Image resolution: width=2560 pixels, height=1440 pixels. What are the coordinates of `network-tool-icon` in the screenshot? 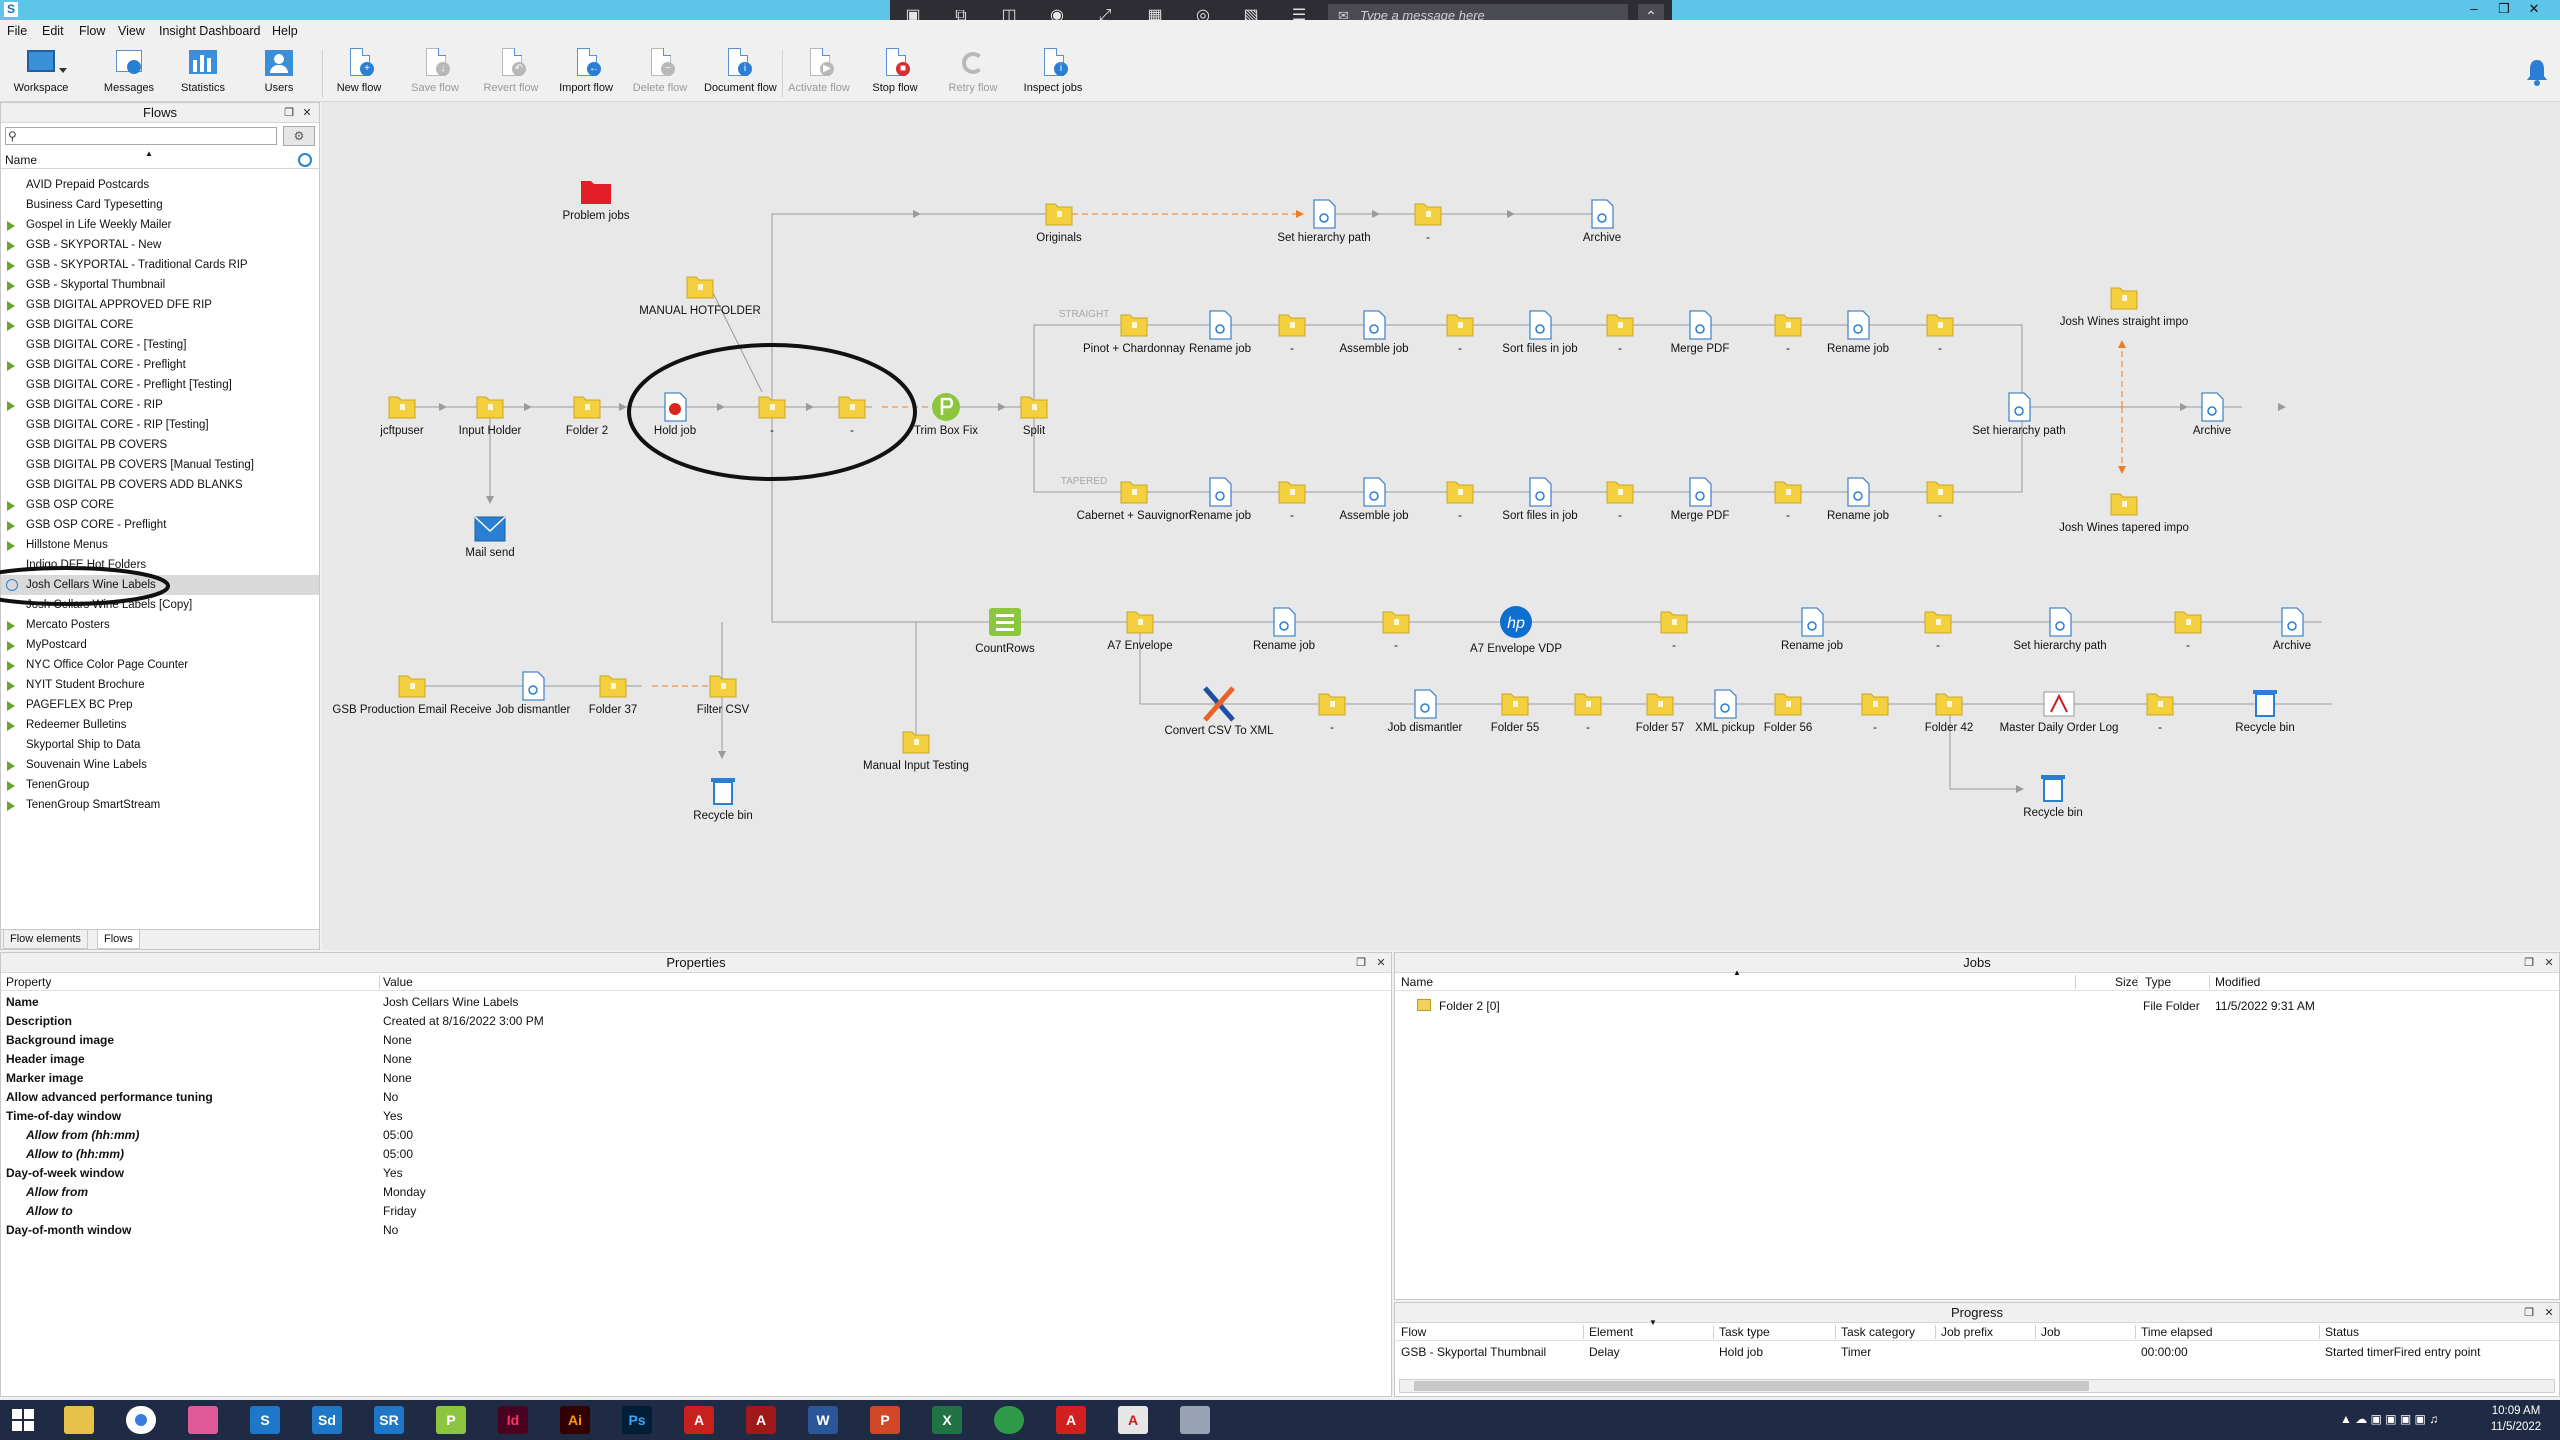 It's located at (1009, 1420).